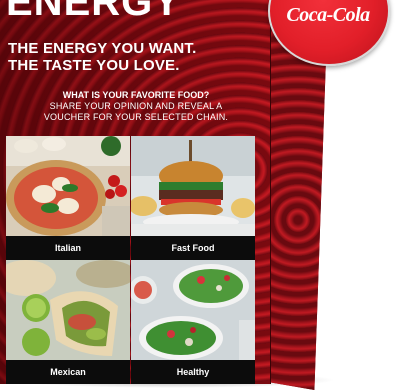 Image resolution: width=397 pixels, height=390 pixels. I want to click on option-italian: Italian, so click(68, 198).